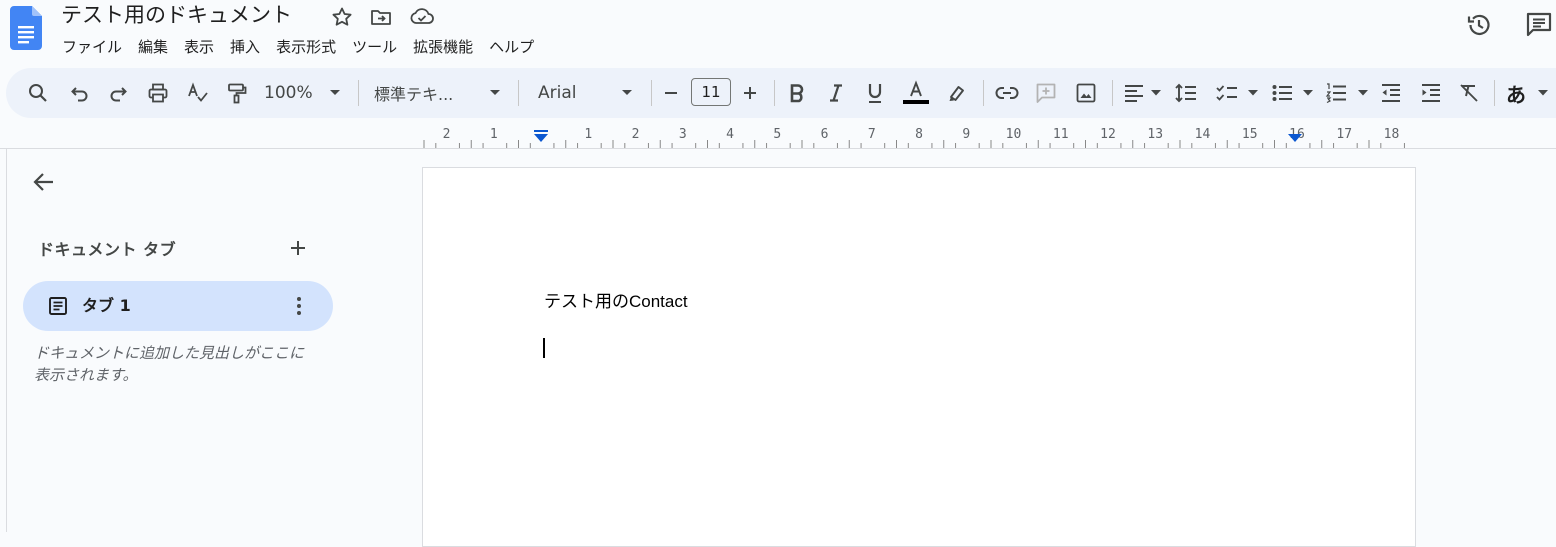 This screenshot has height=547, width=1556. I want to click on document-outline-icon, so click(58, 306).